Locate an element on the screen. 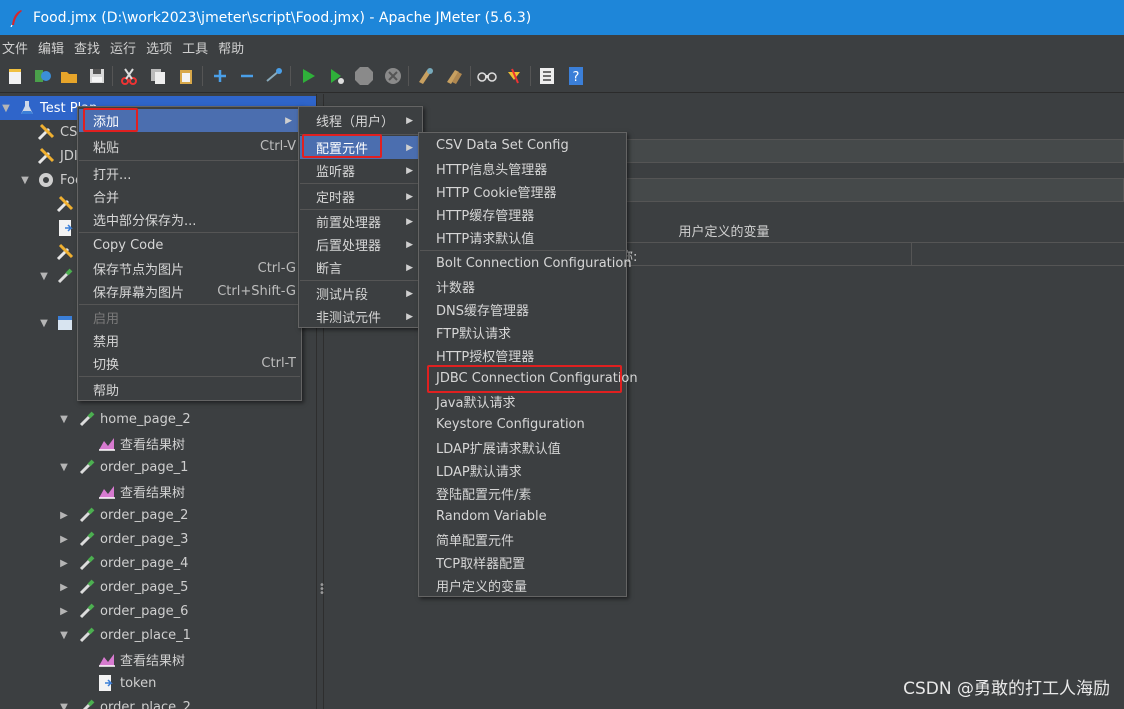 The image size is (1124, 709). search-icon is located at coordinates (486, 75).